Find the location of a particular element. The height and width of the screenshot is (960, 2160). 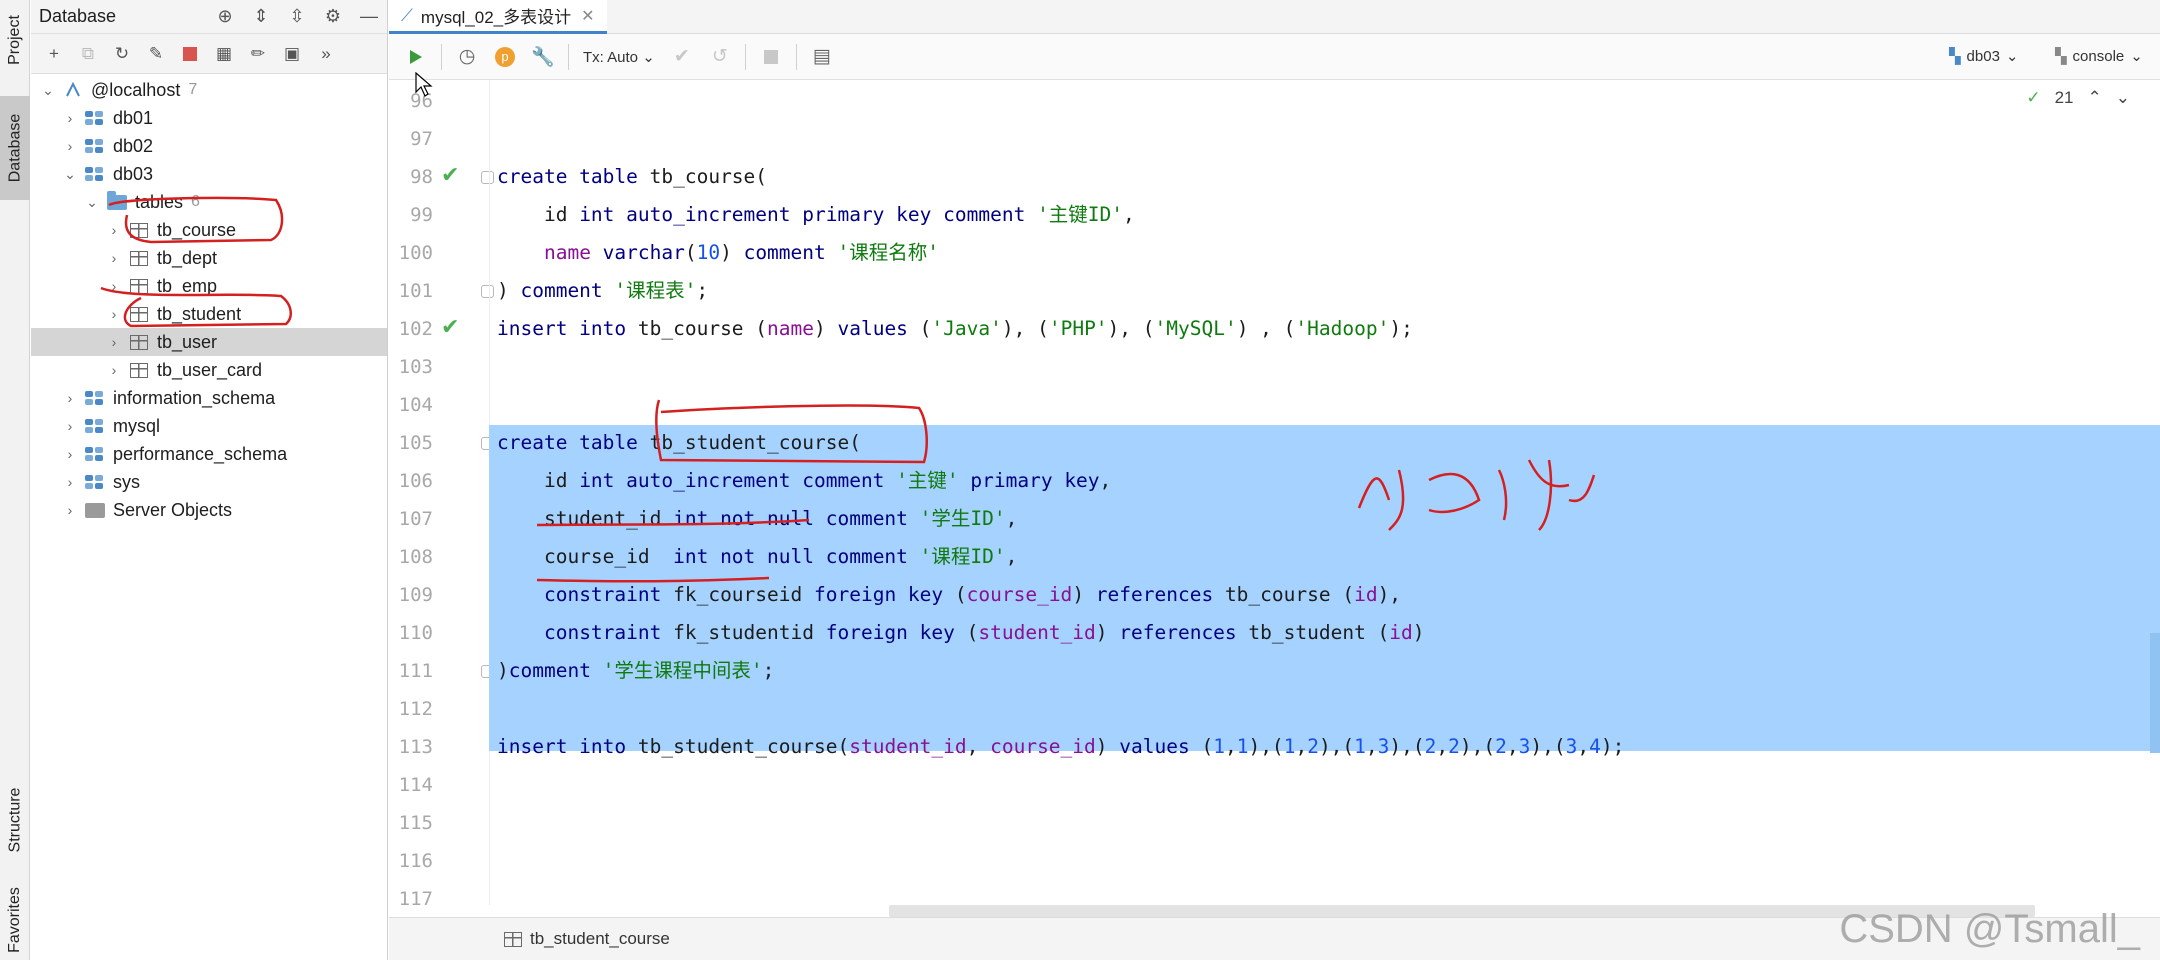

tree-item-tables: ⌄ tables 6 is located at coordinates (209, 202).